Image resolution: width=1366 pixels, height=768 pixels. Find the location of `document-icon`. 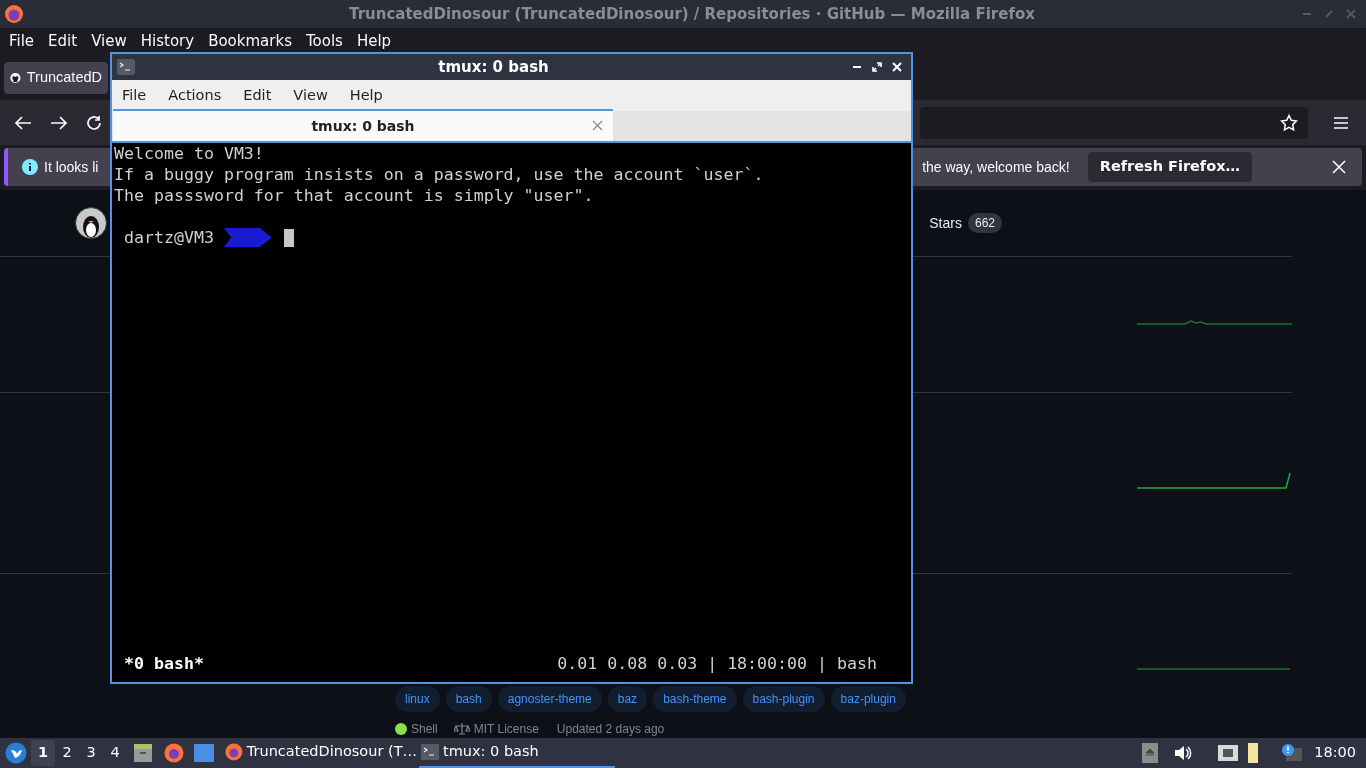

document-icon is located at coordinates (1253, 753).